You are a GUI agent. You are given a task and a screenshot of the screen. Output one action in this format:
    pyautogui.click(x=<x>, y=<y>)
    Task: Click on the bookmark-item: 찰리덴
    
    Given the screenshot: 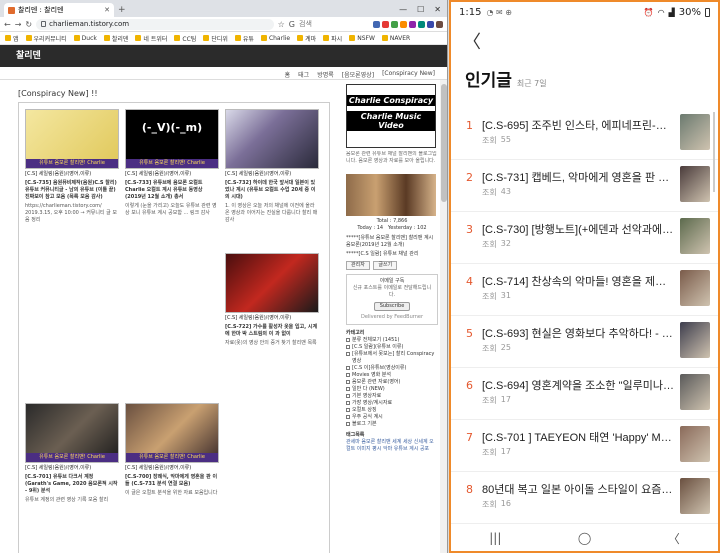 What is the action you would take?
    pyautogui.click(x=115, y=38)
    